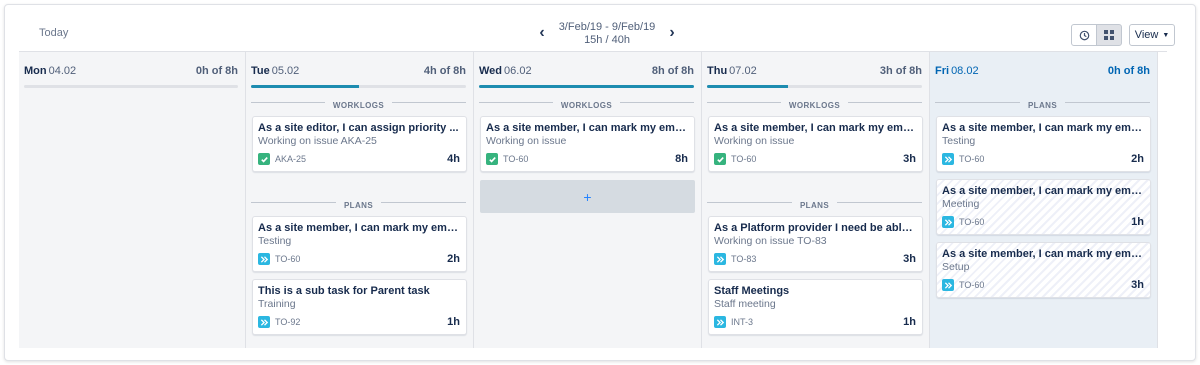  What do you see at coordinates (359, 159) in the screenshot?
I see `card-footer: AKA-25 4h` at bounding box center [359, 159].